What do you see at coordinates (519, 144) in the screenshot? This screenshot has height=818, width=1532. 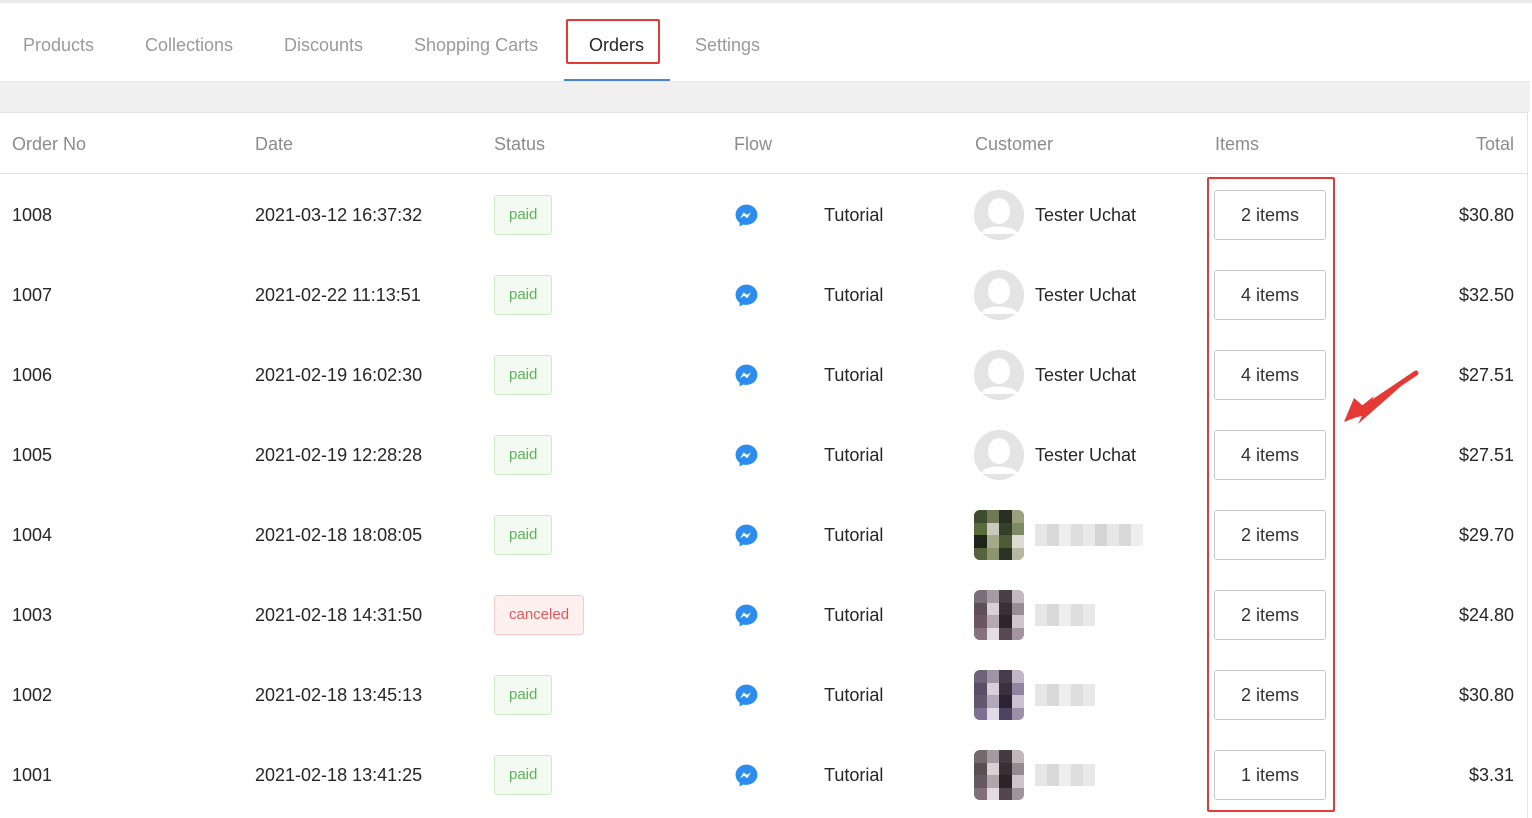 I see `column-header-status: Status` at bounding box center [519, 144].